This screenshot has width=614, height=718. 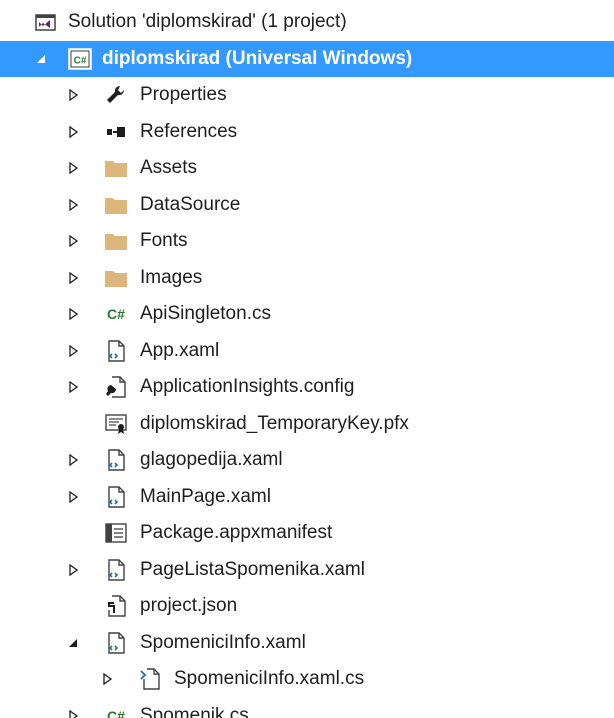 What do you see at coordinates (252, 569) in the screenshot?
I see `tree-item-label: PageListaSpomenika.xaml` at bounding box center [252, 569].